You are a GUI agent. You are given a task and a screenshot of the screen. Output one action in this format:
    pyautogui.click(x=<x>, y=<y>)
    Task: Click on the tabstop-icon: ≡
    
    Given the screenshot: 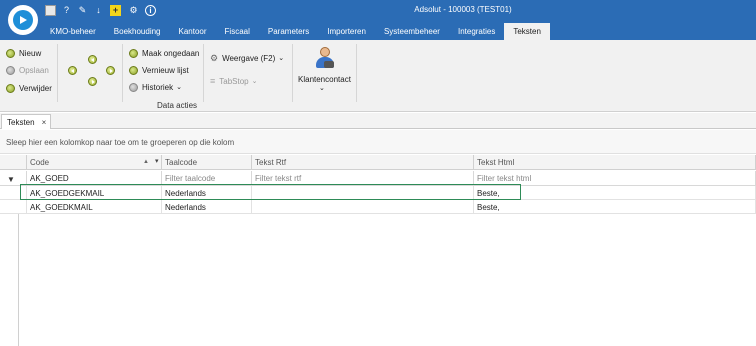 What is the action you would take?
    pyautogui.click(x=213, y=81)
    